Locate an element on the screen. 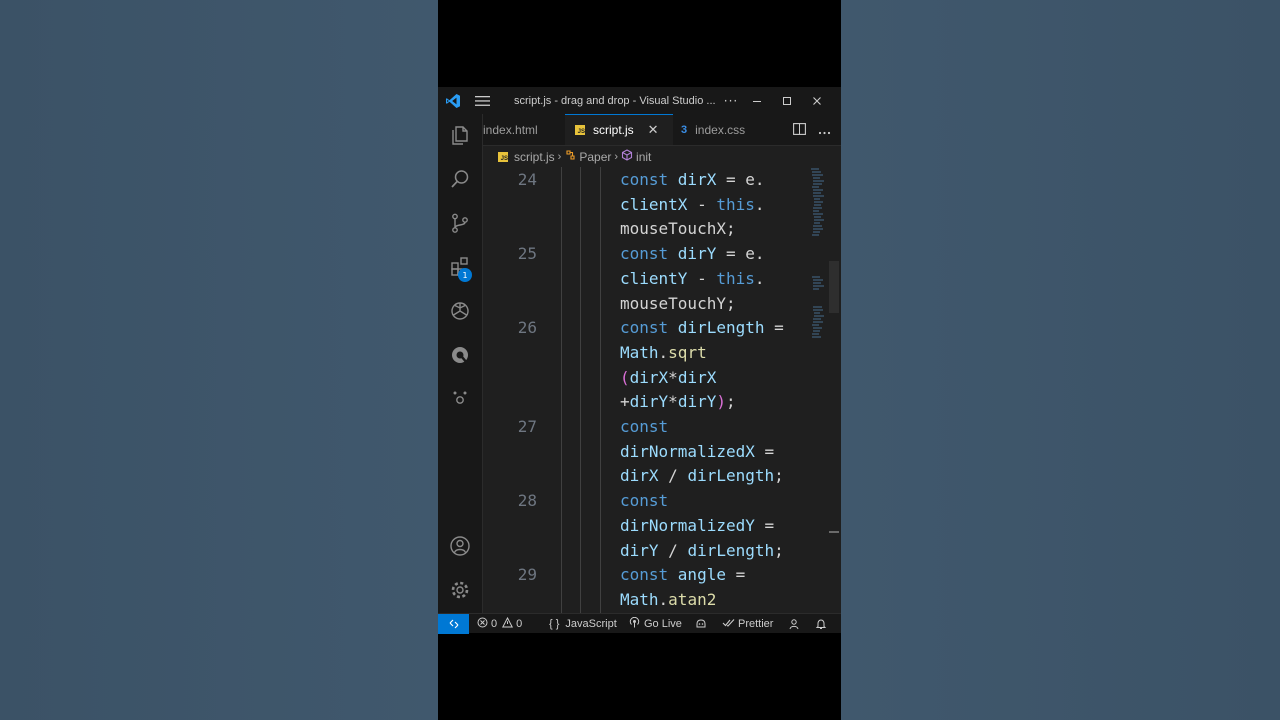  problems-indicator: 0 0 is located at coordinates (499, 624).